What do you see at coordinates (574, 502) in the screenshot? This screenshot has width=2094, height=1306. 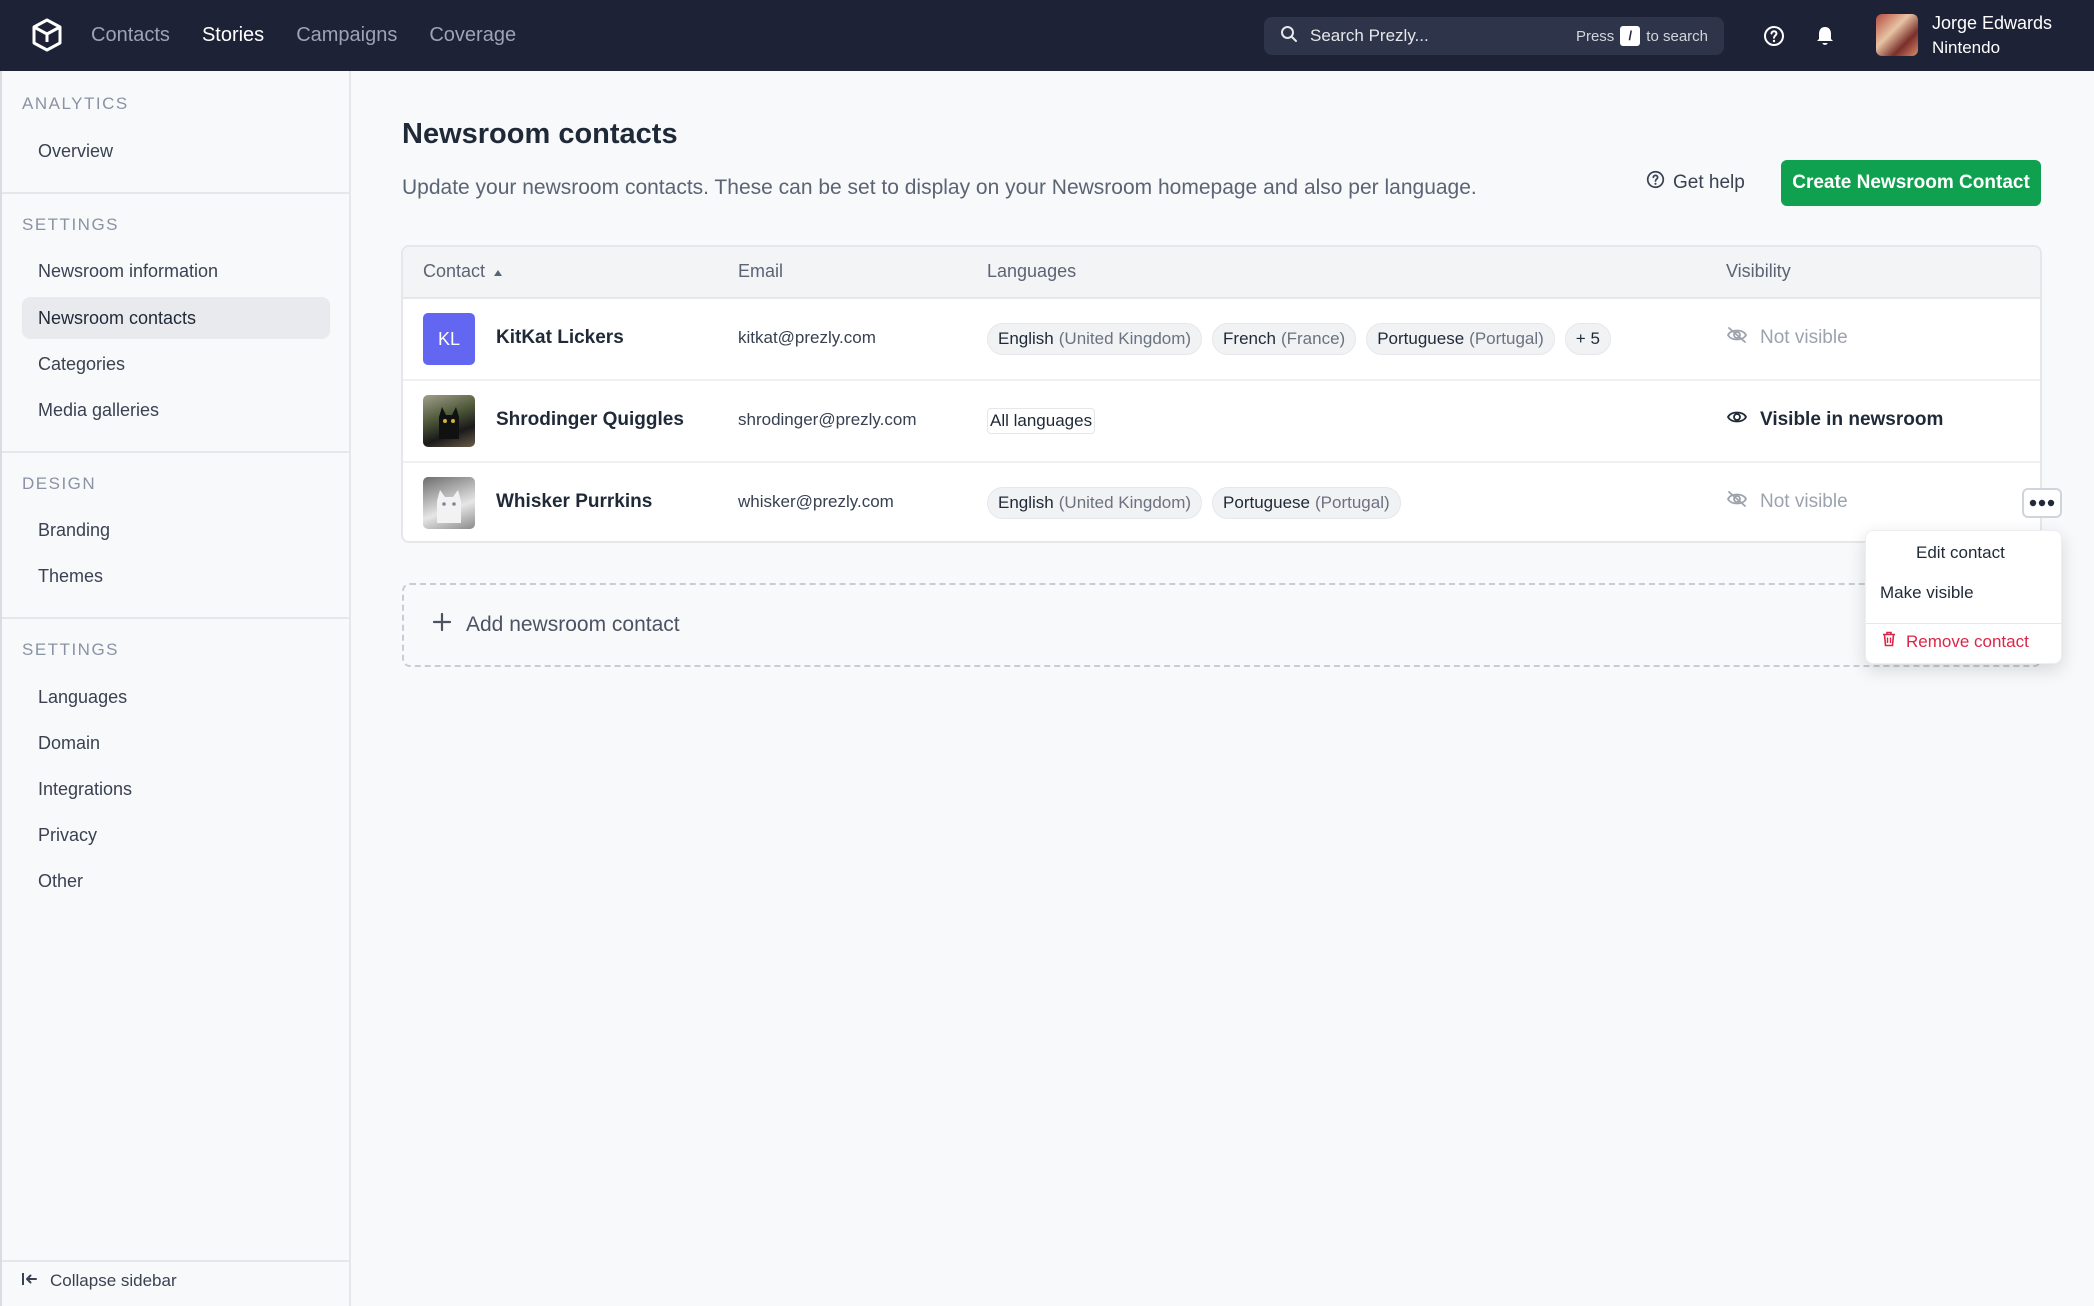 I see `contact-name: Whisker Purrkins` at bounding box center [574, 502].